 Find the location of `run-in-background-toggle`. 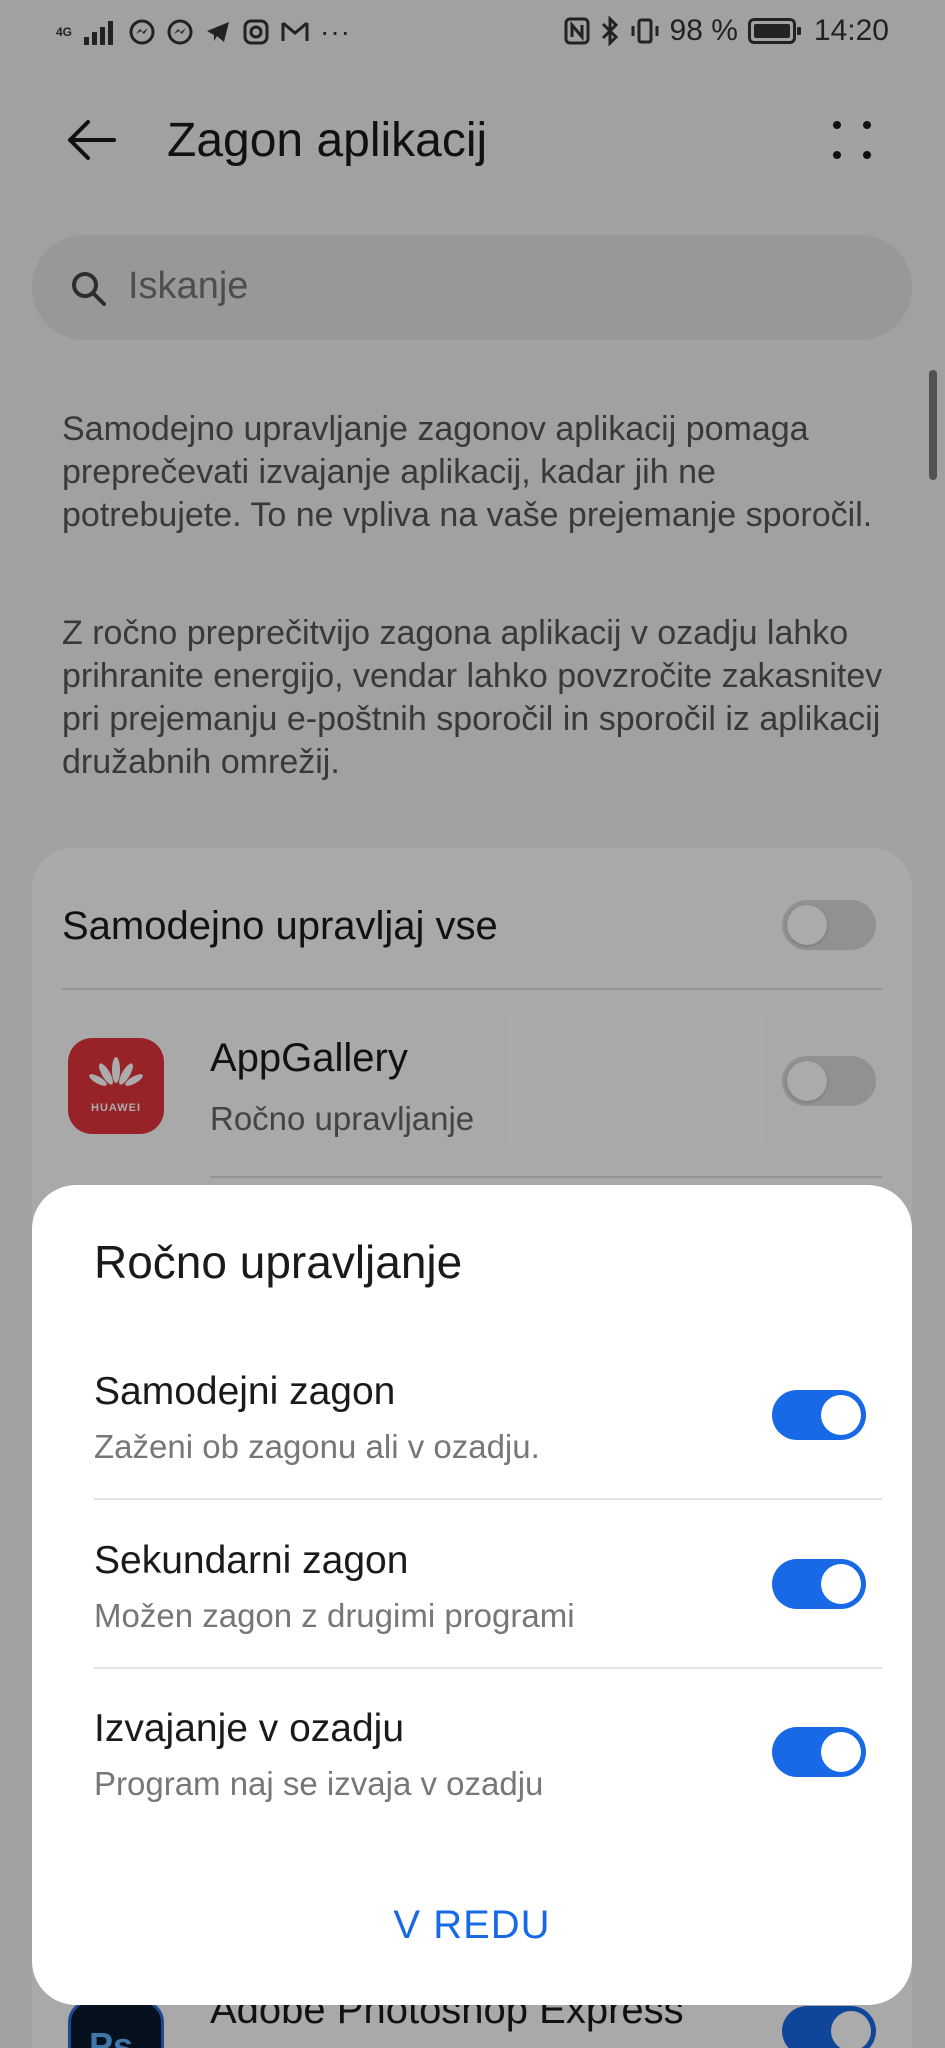

run-in-background-toggle is located at coordinates (819, 1752).